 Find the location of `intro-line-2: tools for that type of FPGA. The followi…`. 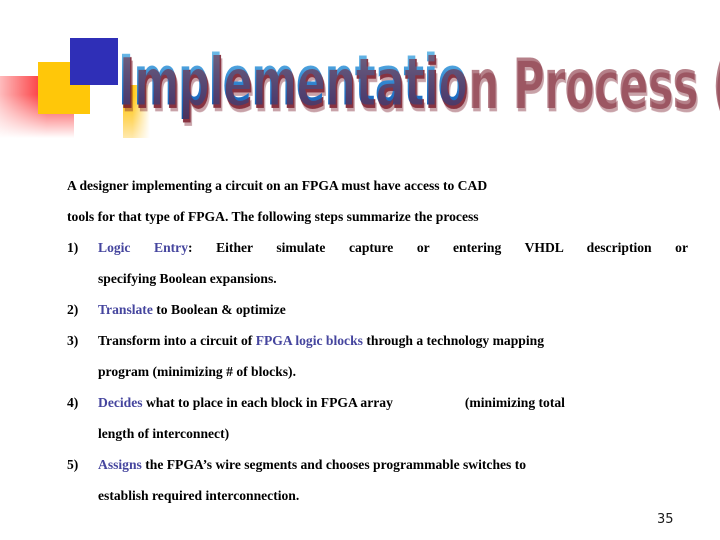

intro-line-2: tools for that type of FPGA. The followi… is located at coordinates (273, 216).